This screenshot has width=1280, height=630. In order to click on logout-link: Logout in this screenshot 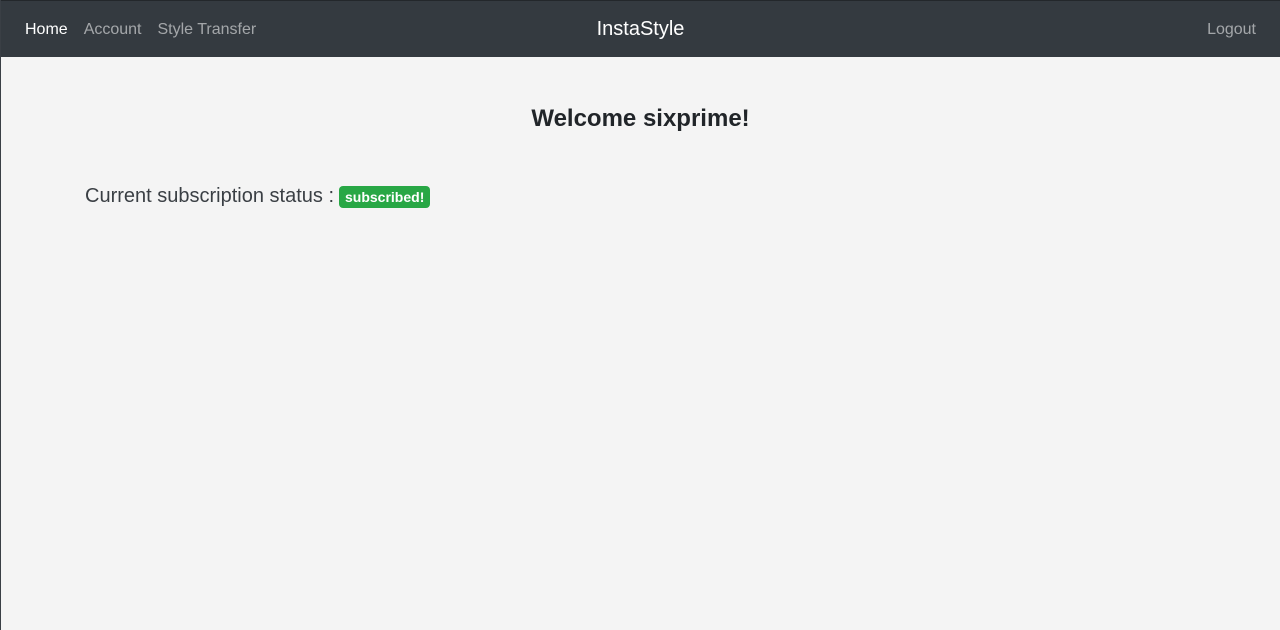, I will do `click(1231, 29)`.